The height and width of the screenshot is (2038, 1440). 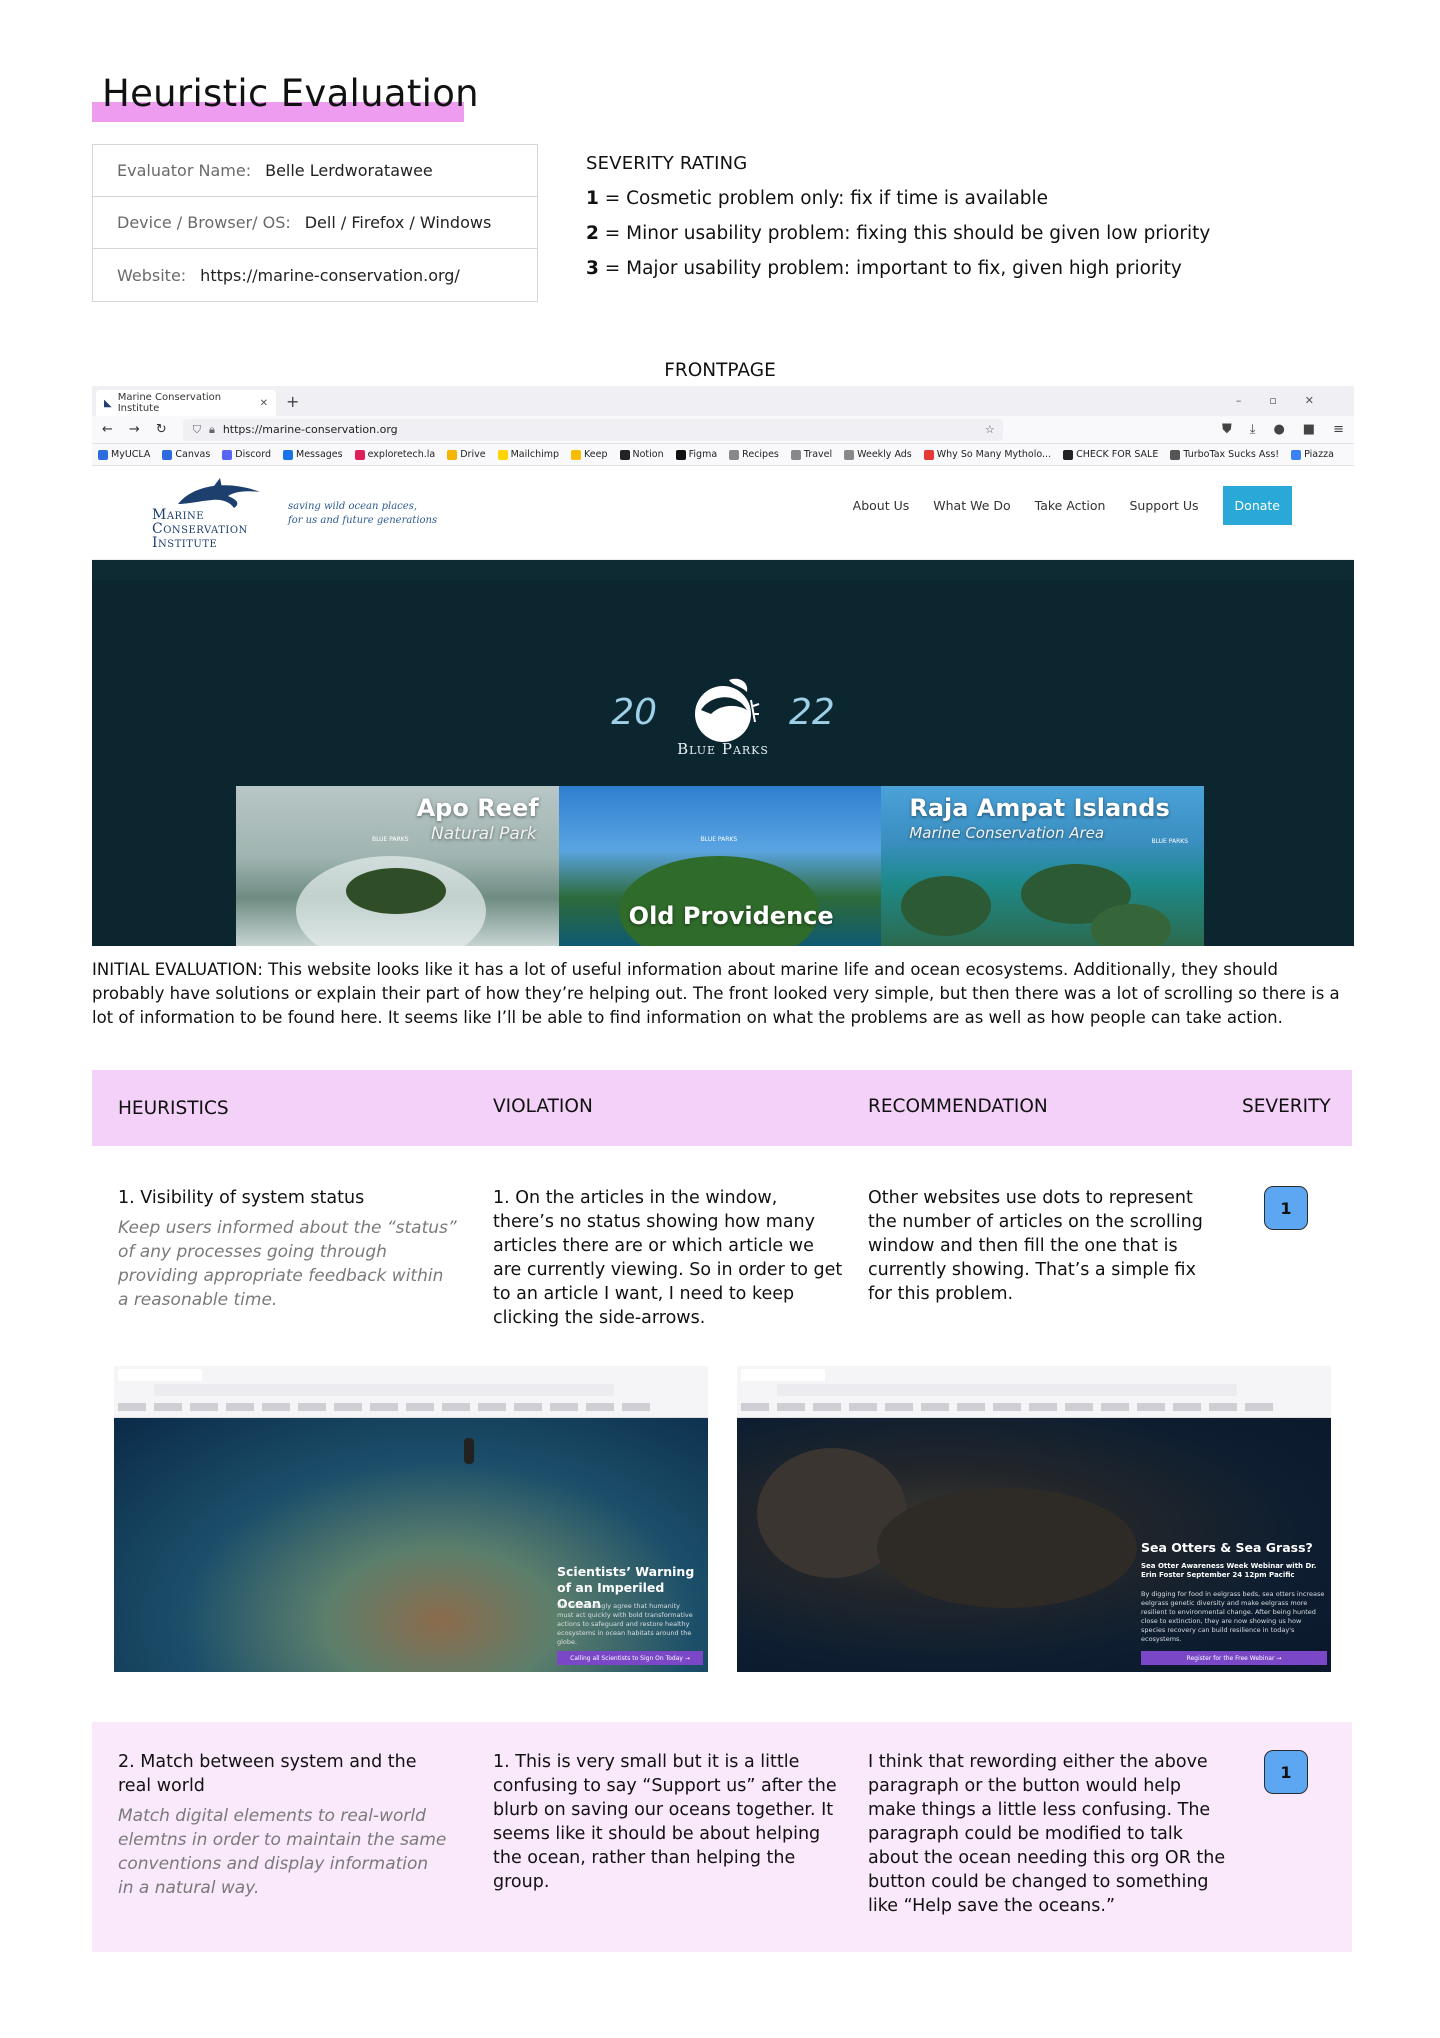 What do you see at coordinates (184, 170) in the screenshot?
I see `evaluator-label: Evaluator Name:` at bounding box center [184, 170].